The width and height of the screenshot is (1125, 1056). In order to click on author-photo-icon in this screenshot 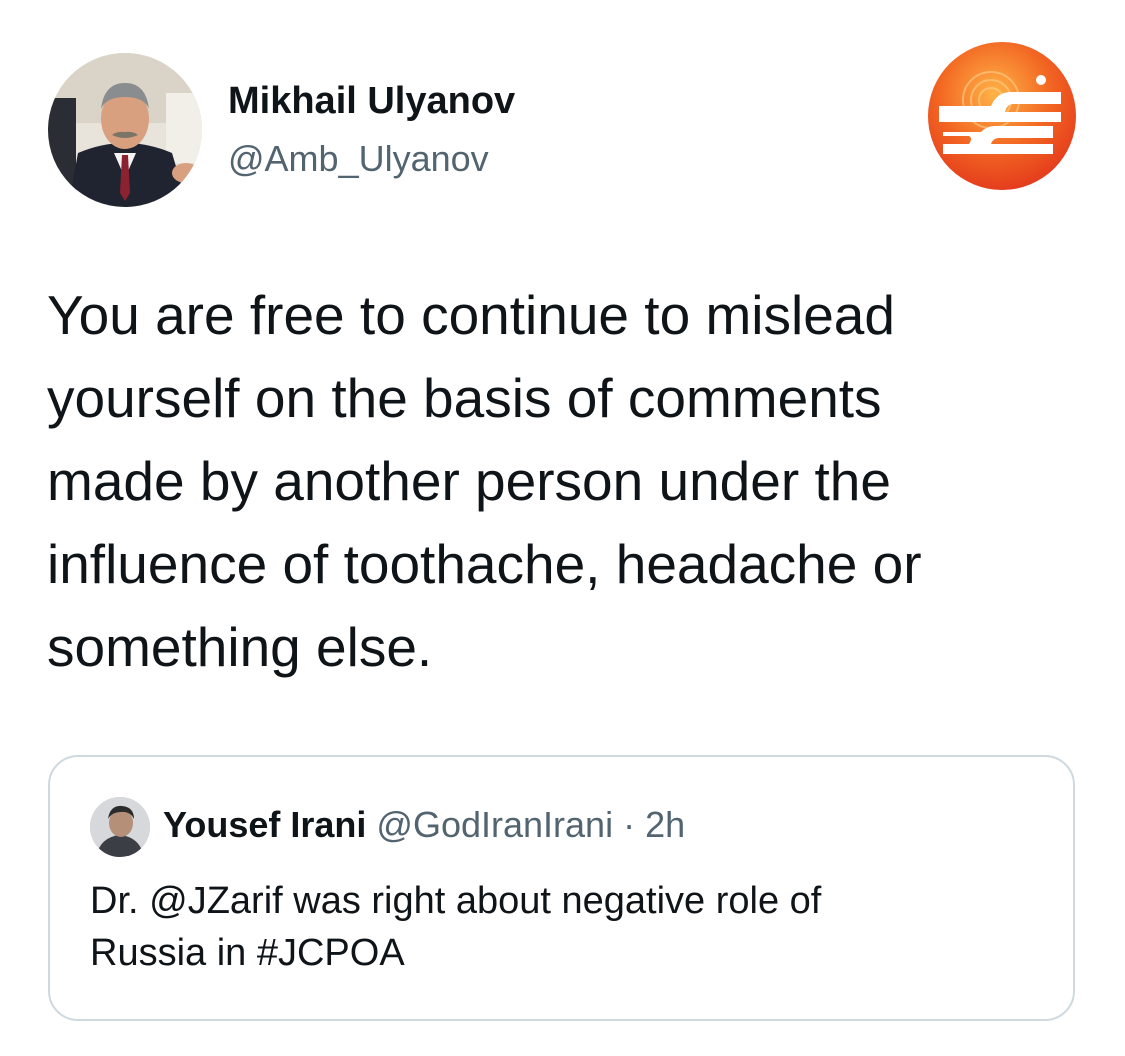, I will do `click(125, 130)`.